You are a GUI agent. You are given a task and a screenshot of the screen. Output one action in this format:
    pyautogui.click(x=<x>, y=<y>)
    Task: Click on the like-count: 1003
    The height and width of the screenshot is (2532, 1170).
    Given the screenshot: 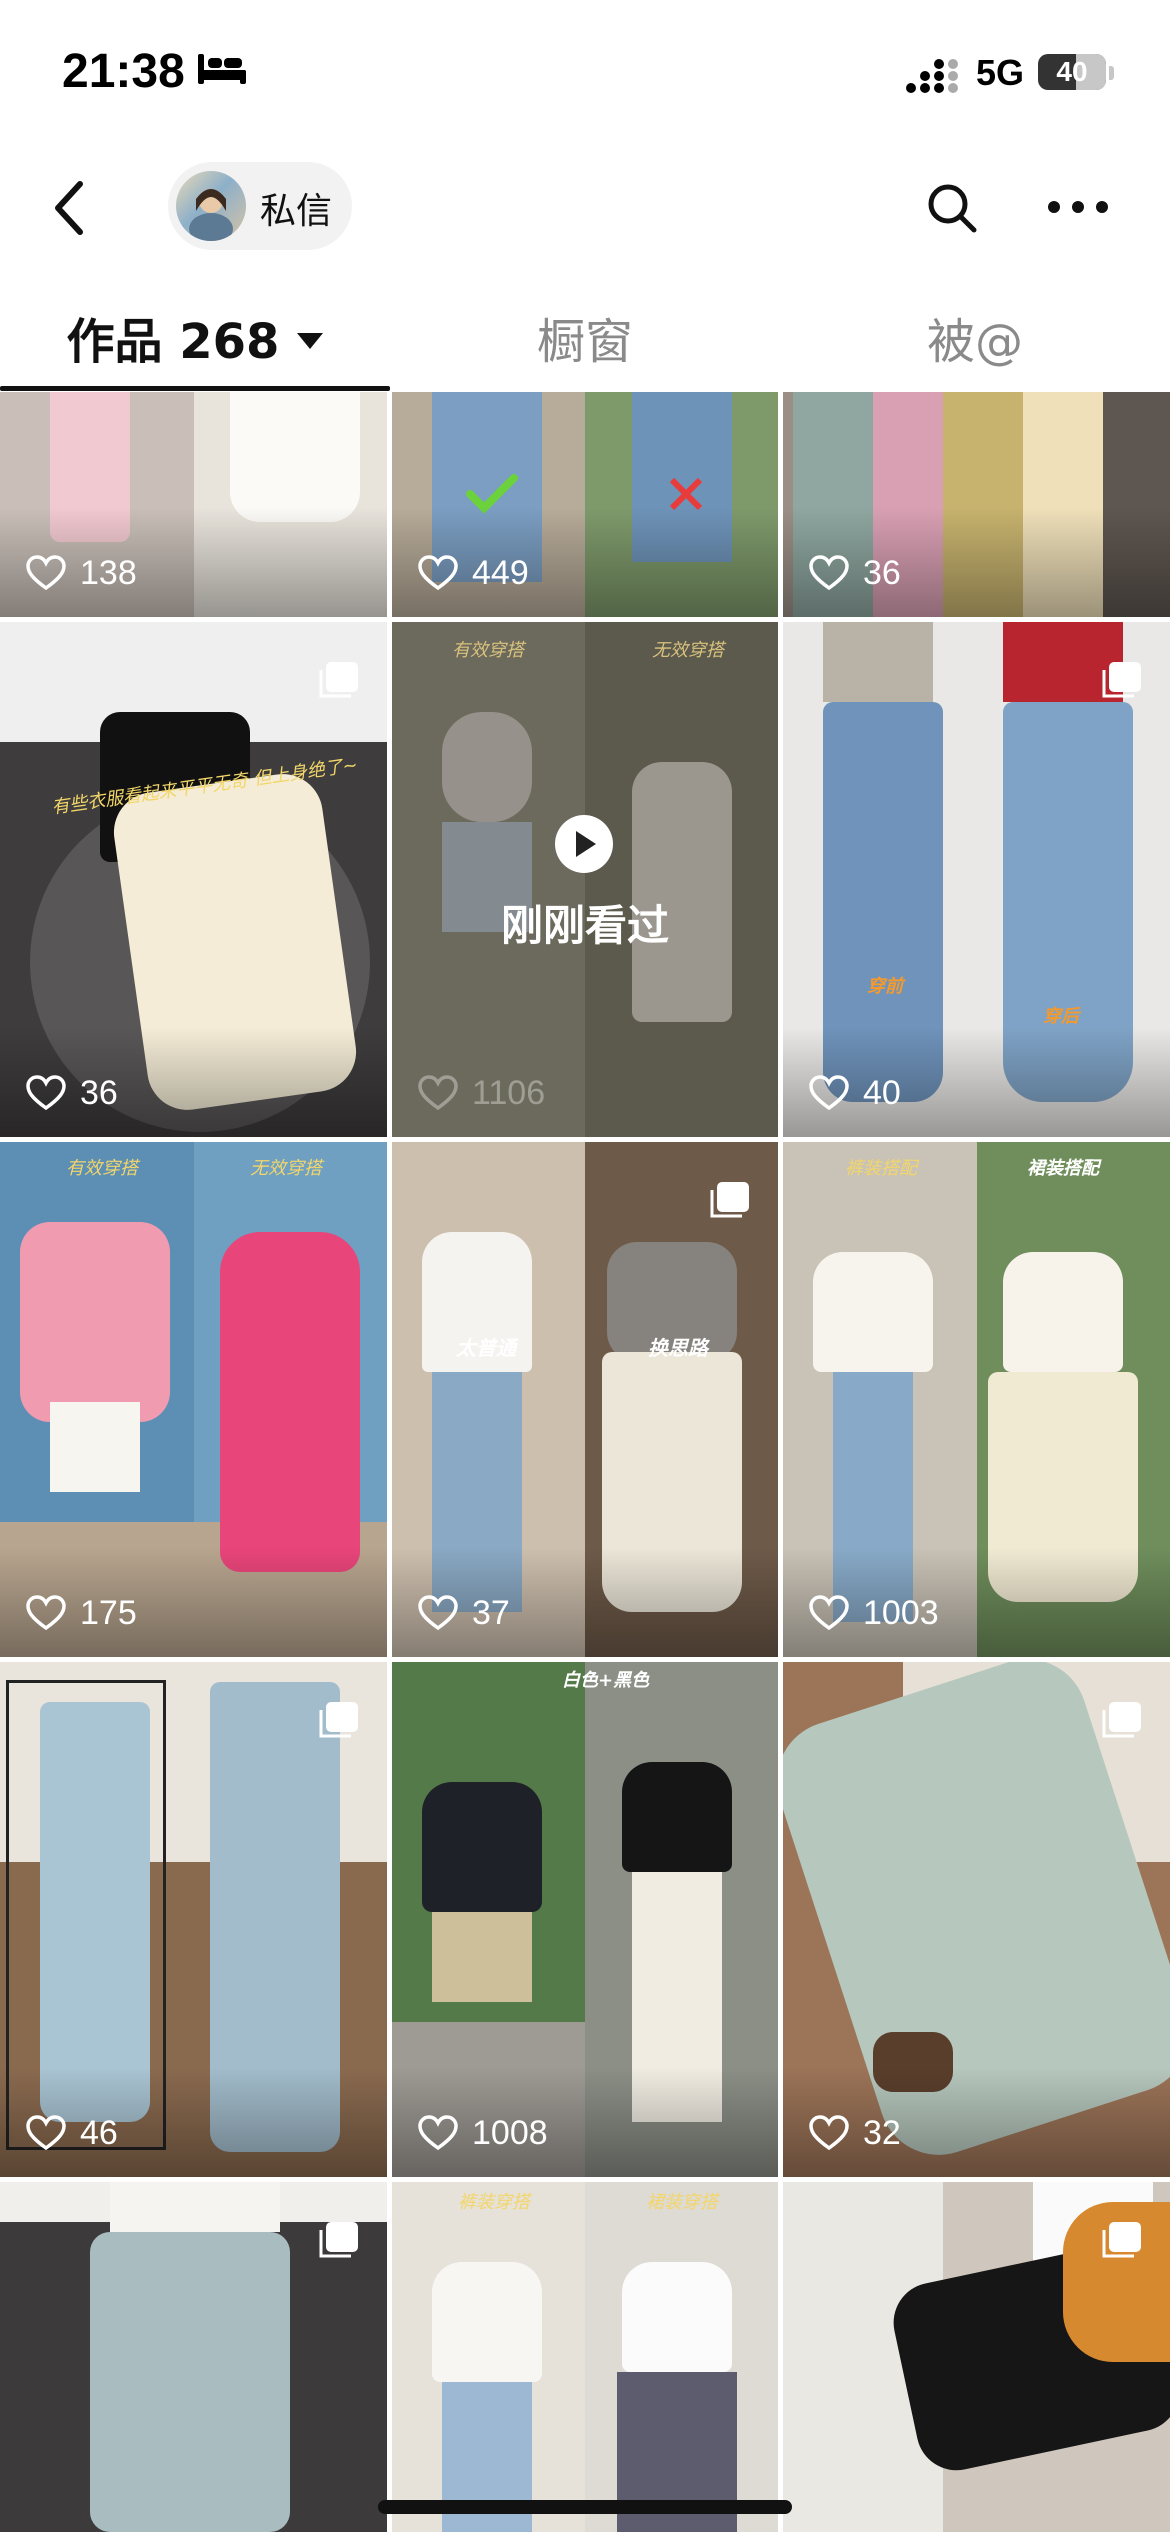 What is the action you would take?
    pyautogui.click(x=874, y=1613)
    